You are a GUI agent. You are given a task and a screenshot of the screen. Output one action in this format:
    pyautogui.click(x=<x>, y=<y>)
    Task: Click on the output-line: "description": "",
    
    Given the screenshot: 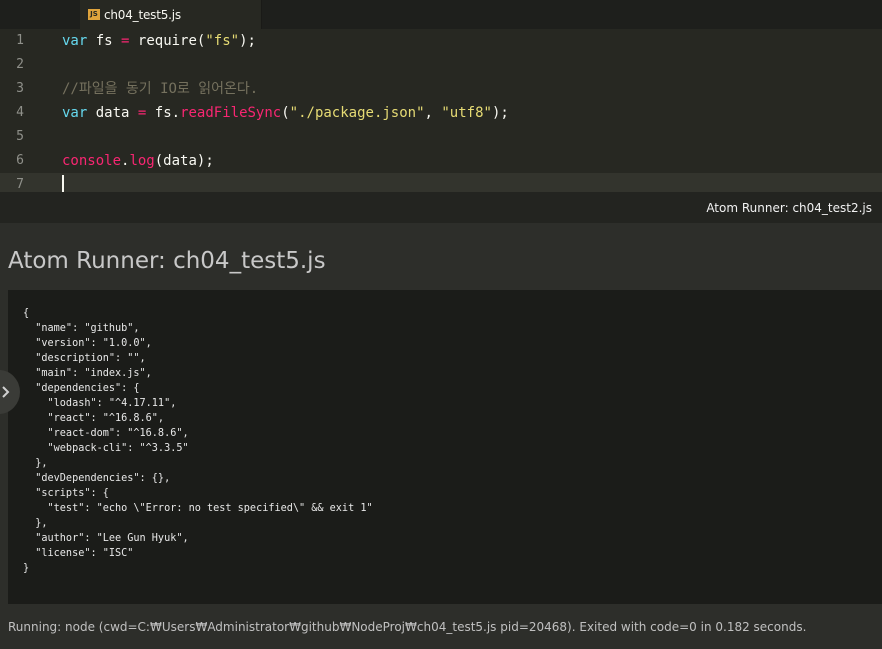 What is the action you would take?
    pyautogui.click(x=84, y=358)
    